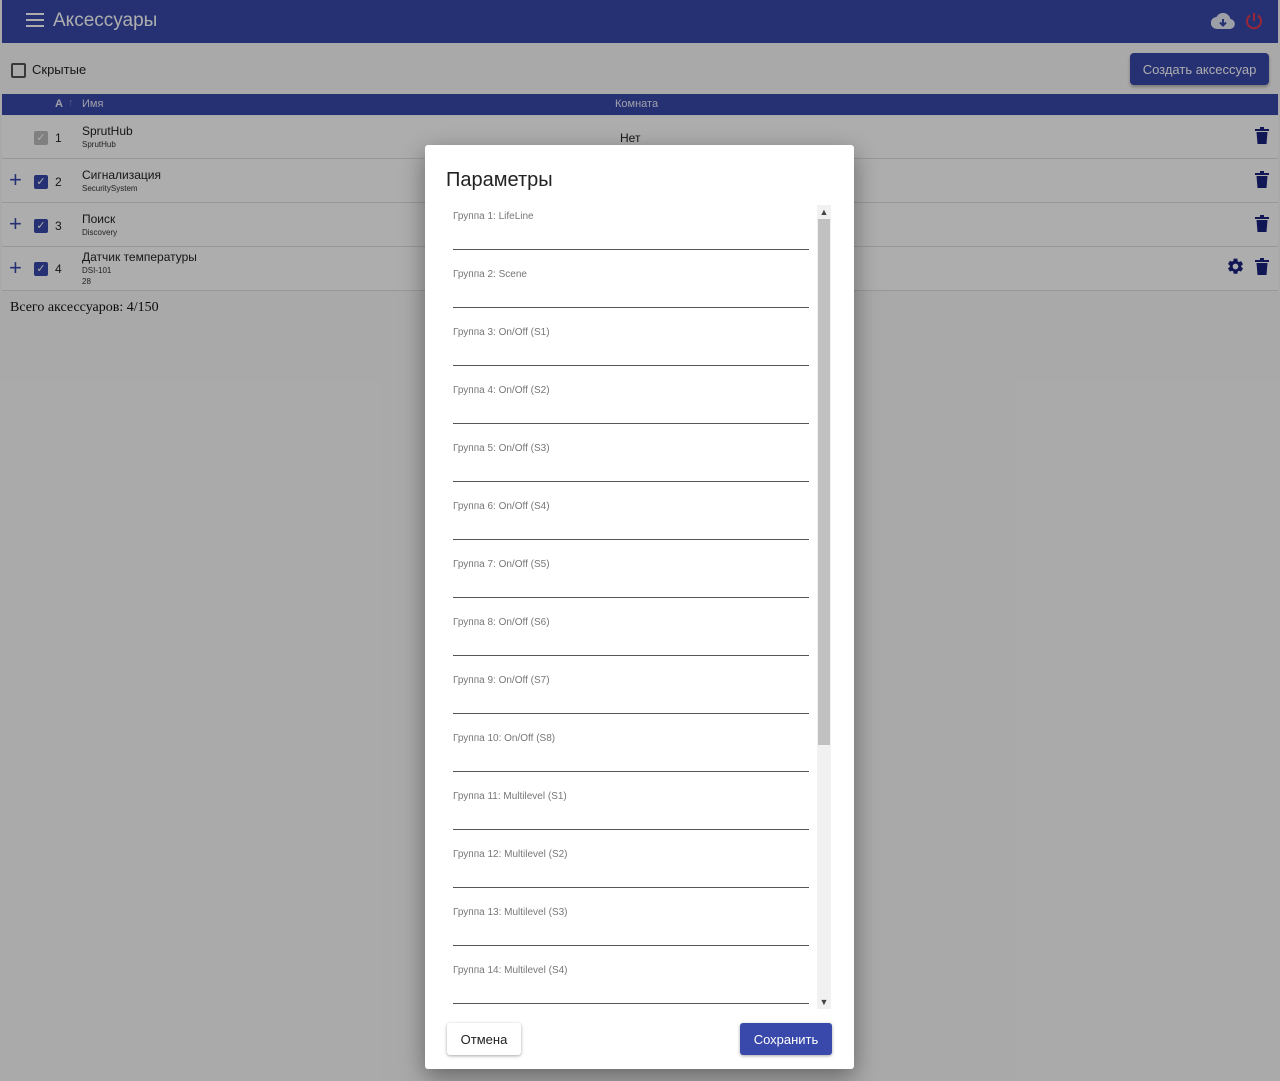 The width and height of the screenshot is (1280, 1081). What do you see at coordinates (786, 1039) in the screenshot?
I see `save-button: Сохранить` at bounding box center [786, 1039].